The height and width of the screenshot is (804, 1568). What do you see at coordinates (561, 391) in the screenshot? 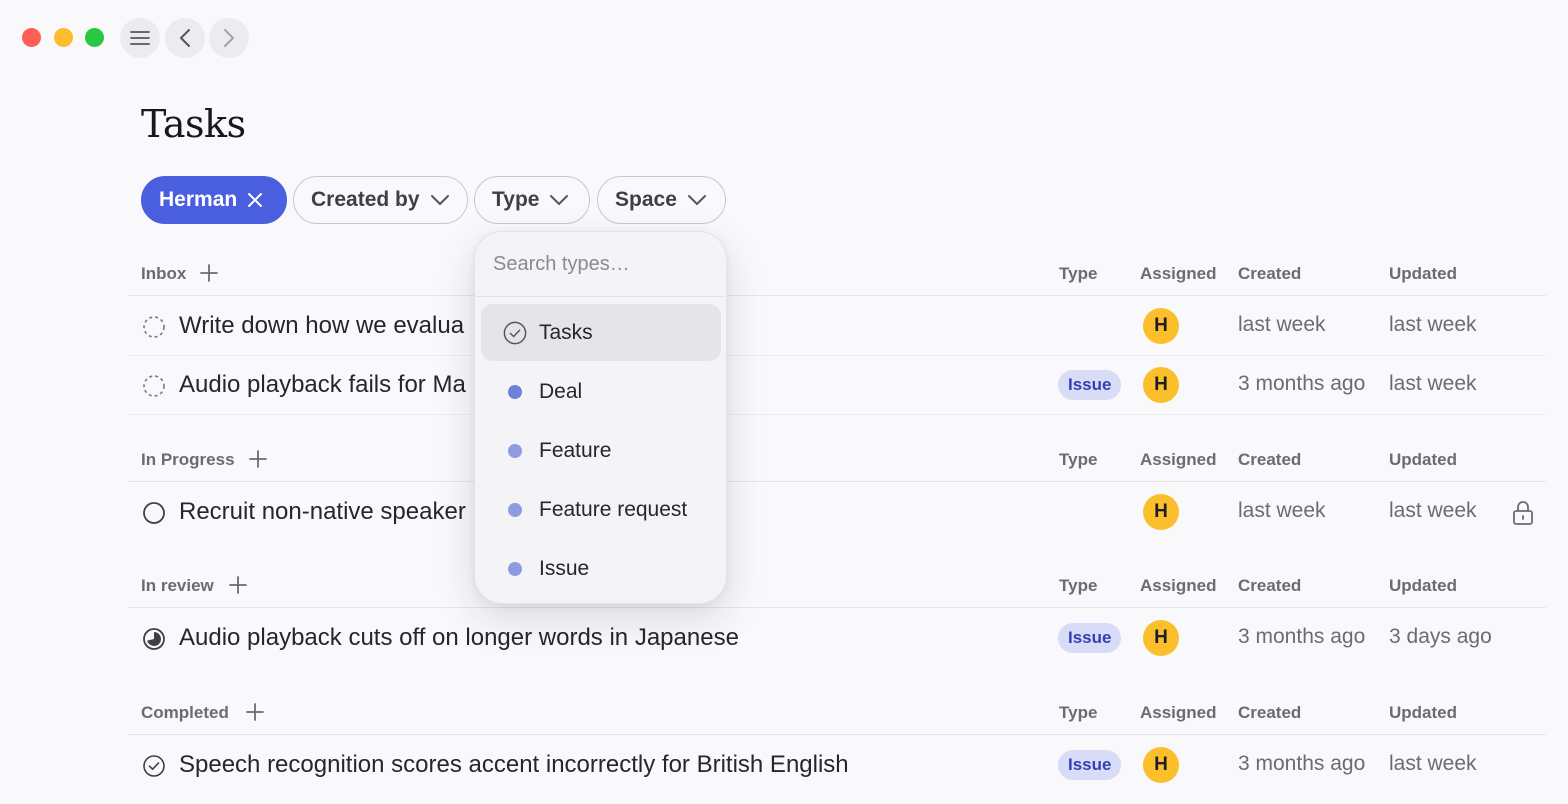
I see `dropdown-item-label: Deal` at bounding box center [561, 391].